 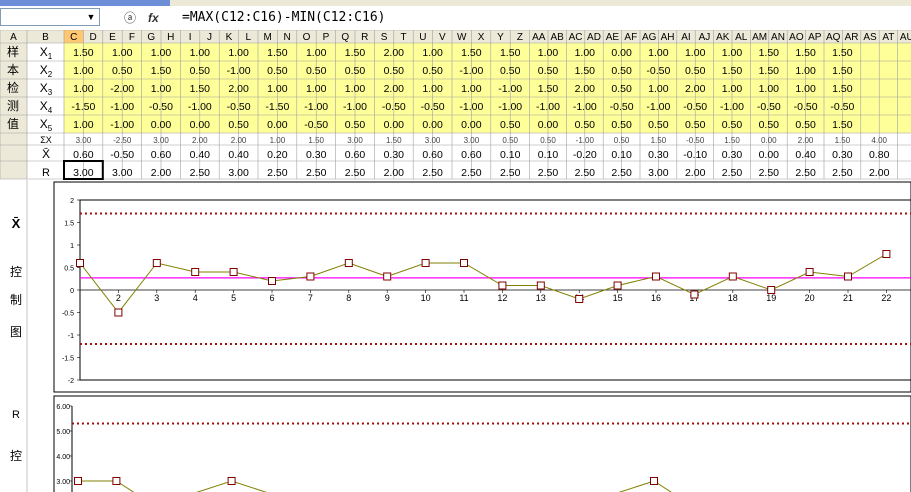 What do you see at coordinates (73, 37) in the screenshot?
I see `column-header-c: C` at bounding box center [73, 37].